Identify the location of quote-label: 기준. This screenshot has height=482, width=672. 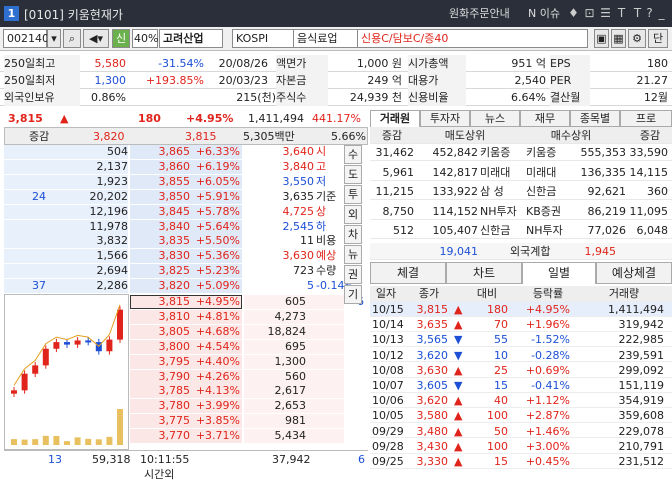
(326, 196).